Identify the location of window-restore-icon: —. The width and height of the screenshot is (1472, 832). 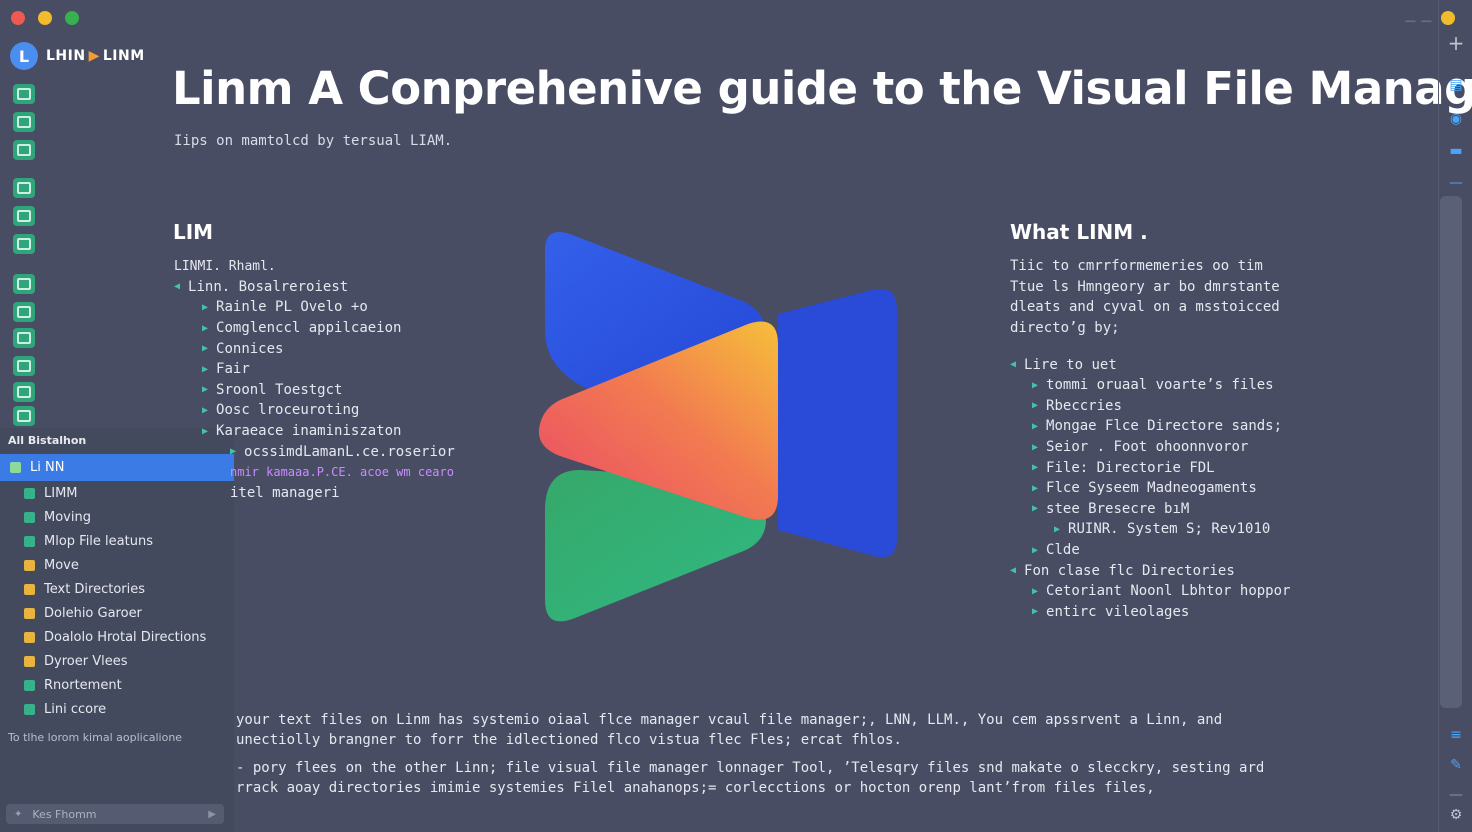
(1426, 20).